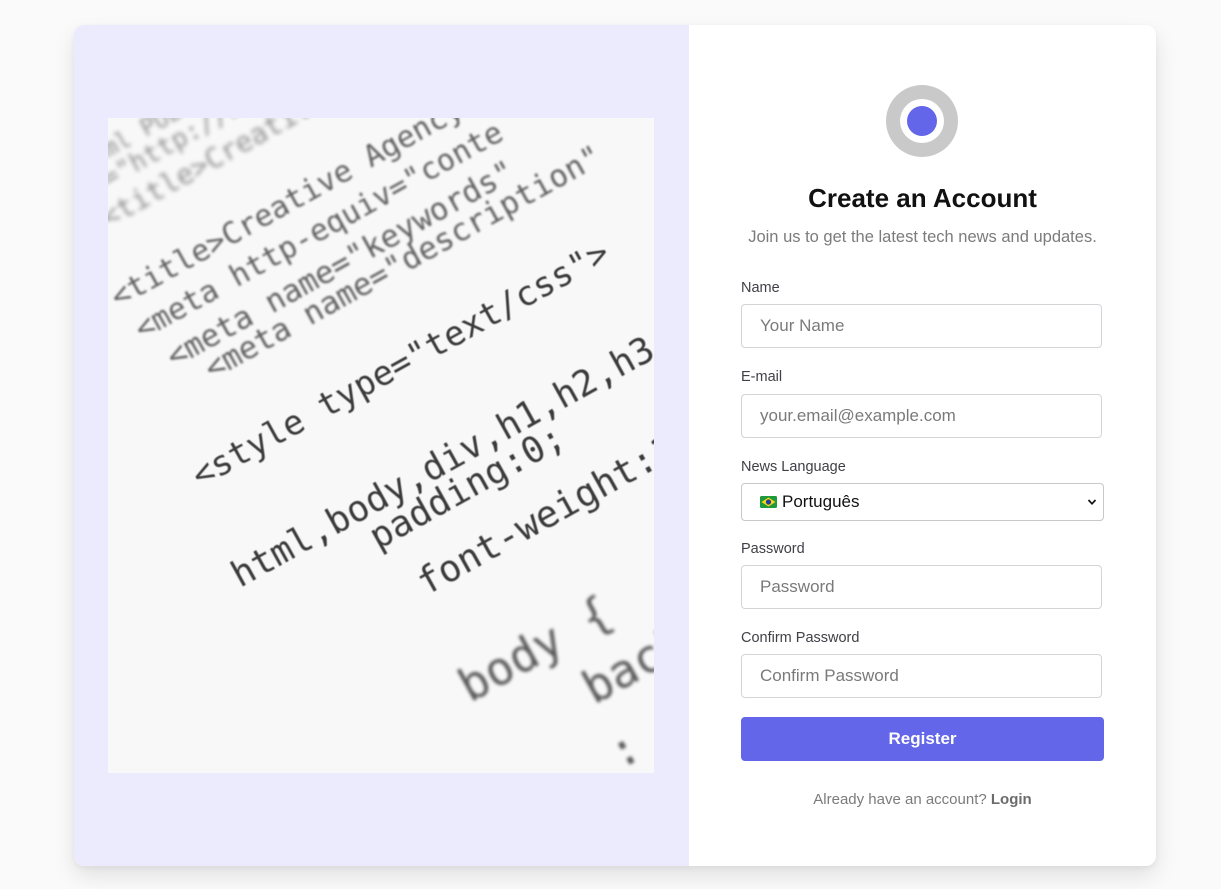 Image resolution: width=1221 pixels, height=889 pixels. What do you see at coordinates (922, 502) in the screenshot?
I see `news-language-select: Português` at bounding box center [922, 502].